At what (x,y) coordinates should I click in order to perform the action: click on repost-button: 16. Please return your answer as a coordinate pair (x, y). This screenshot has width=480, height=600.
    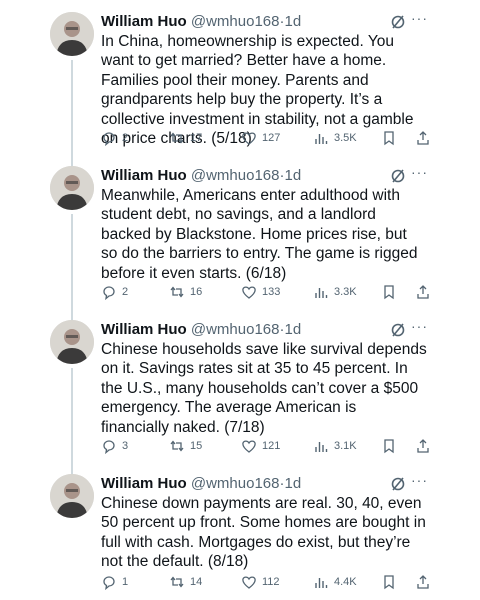
    Looking at the image, I should click on (185, 292).